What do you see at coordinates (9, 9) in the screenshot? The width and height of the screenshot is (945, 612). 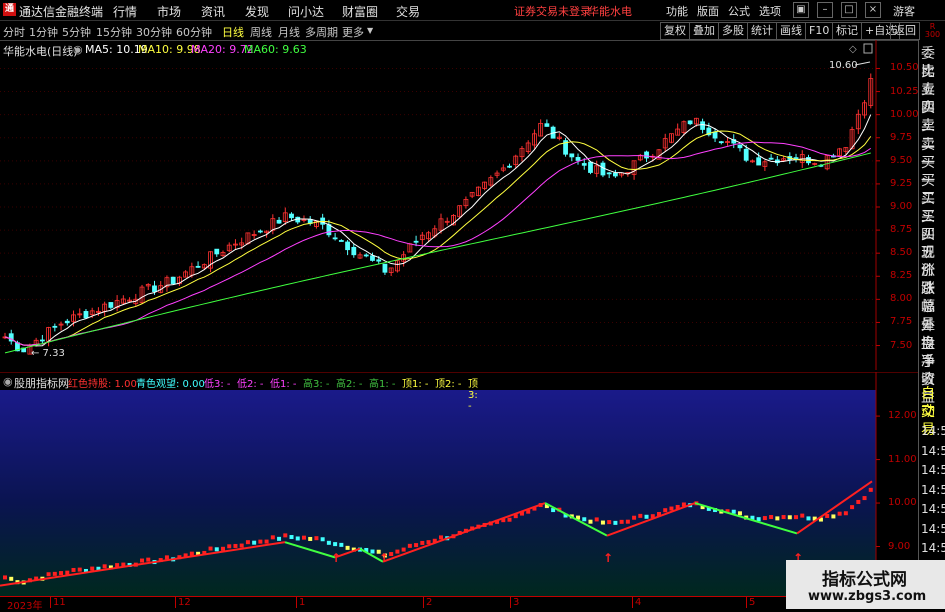 I see `app-logo-icon: 通` at bounding box center [9, 9].